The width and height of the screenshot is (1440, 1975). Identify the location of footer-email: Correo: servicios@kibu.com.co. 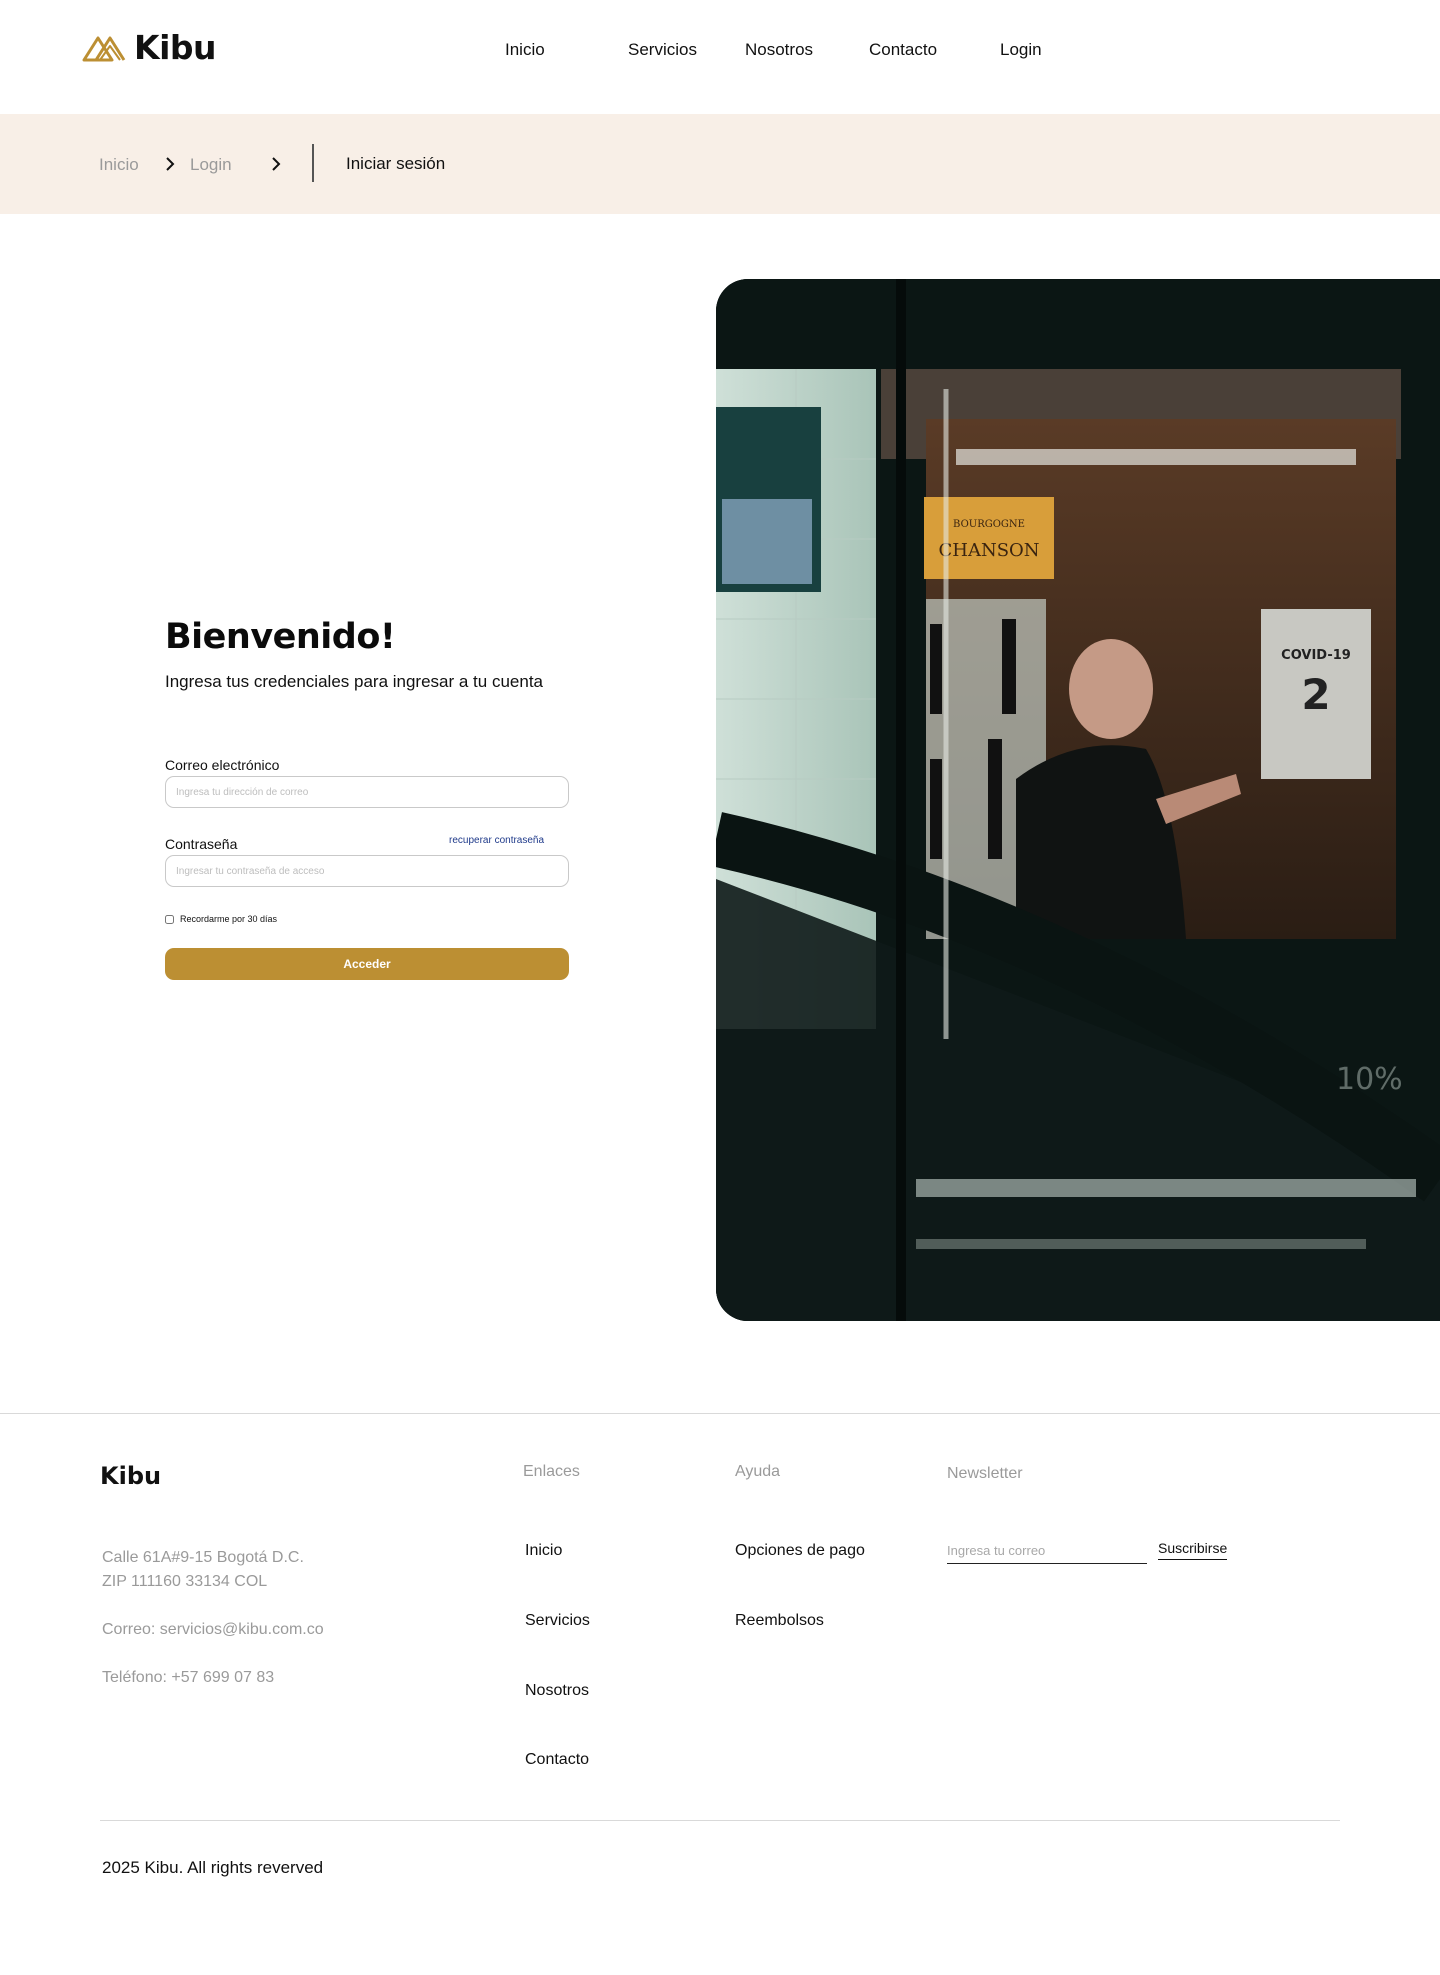
(213, 1629).